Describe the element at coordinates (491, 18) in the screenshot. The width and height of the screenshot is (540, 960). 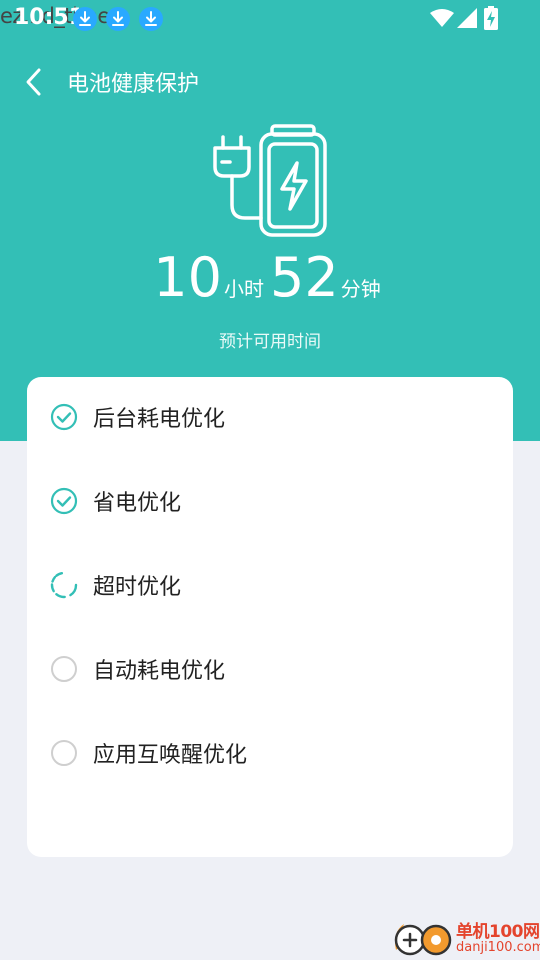
I see `battery-charging-icon` at that location.